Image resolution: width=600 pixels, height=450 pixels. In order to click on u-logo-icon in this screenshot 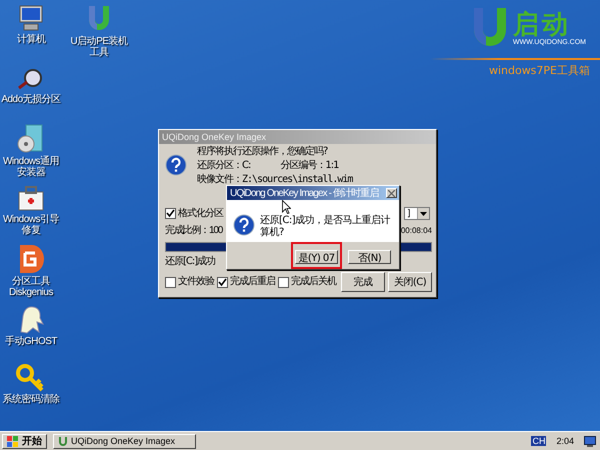, I will do `click(63, 441)`.